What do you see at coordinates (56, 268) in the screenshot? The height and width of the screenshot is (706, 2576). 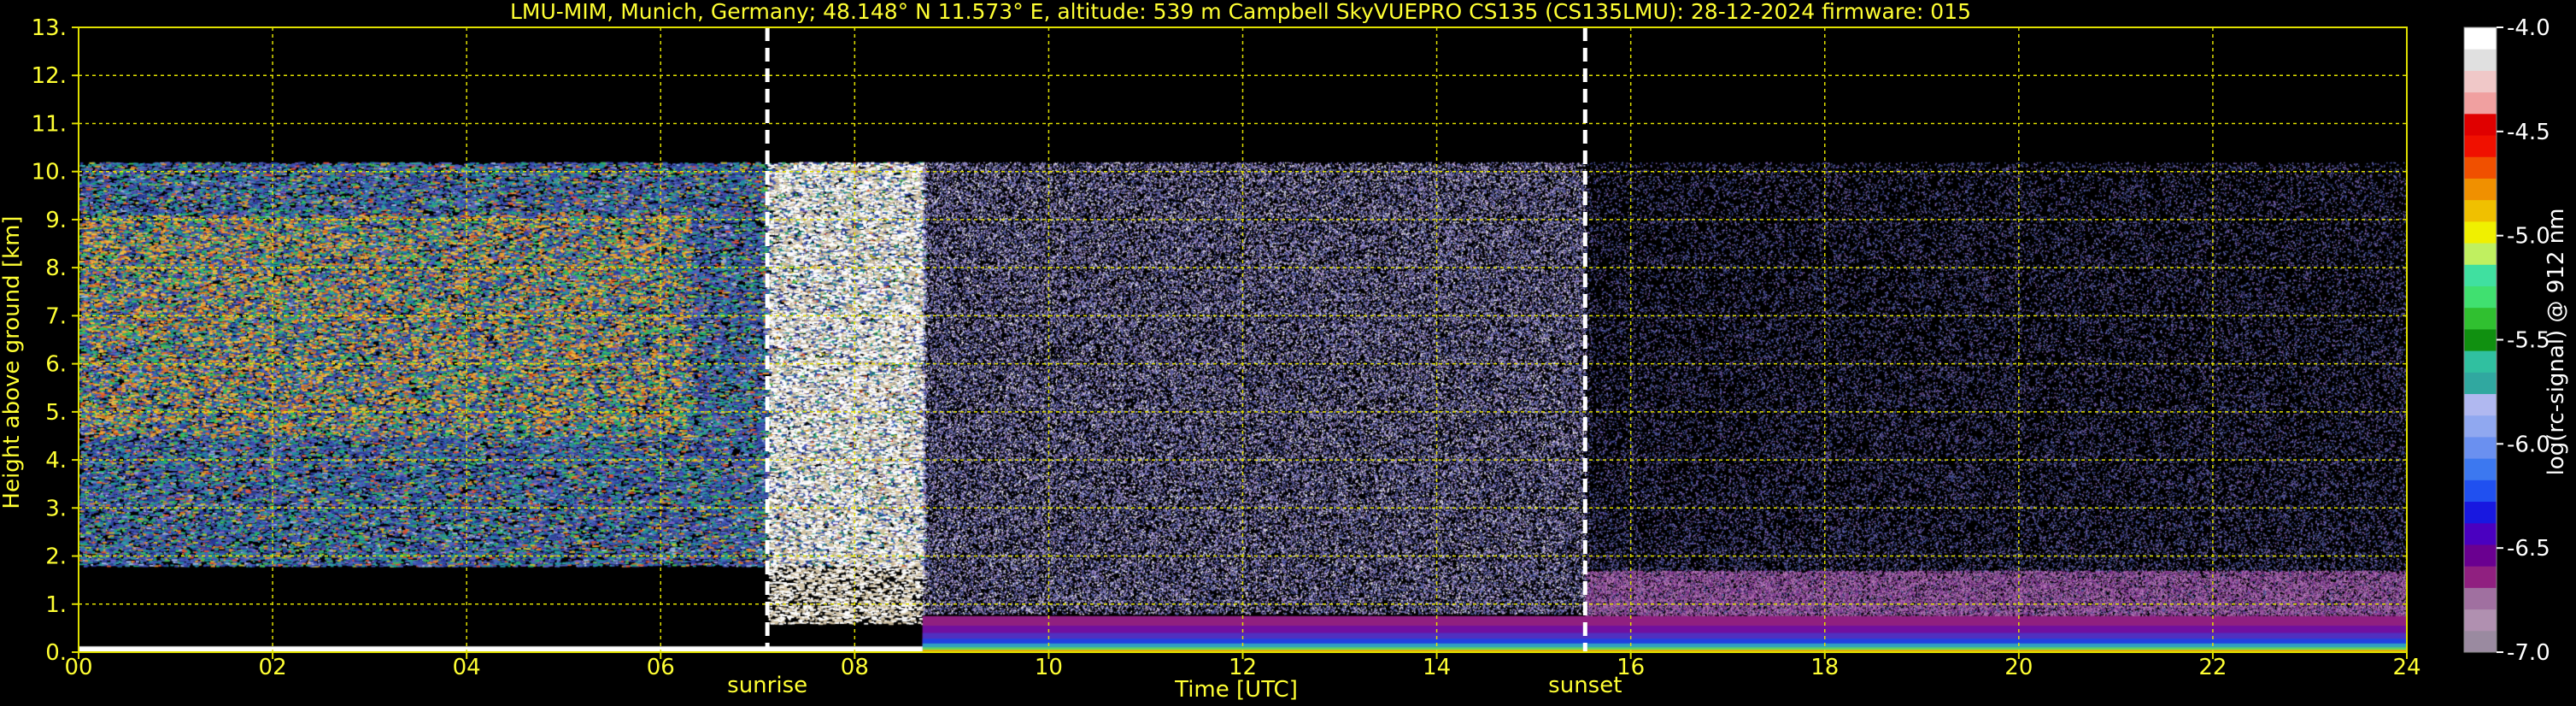 I see `y-tick-label: 8.` at bounding box center [56, 268].